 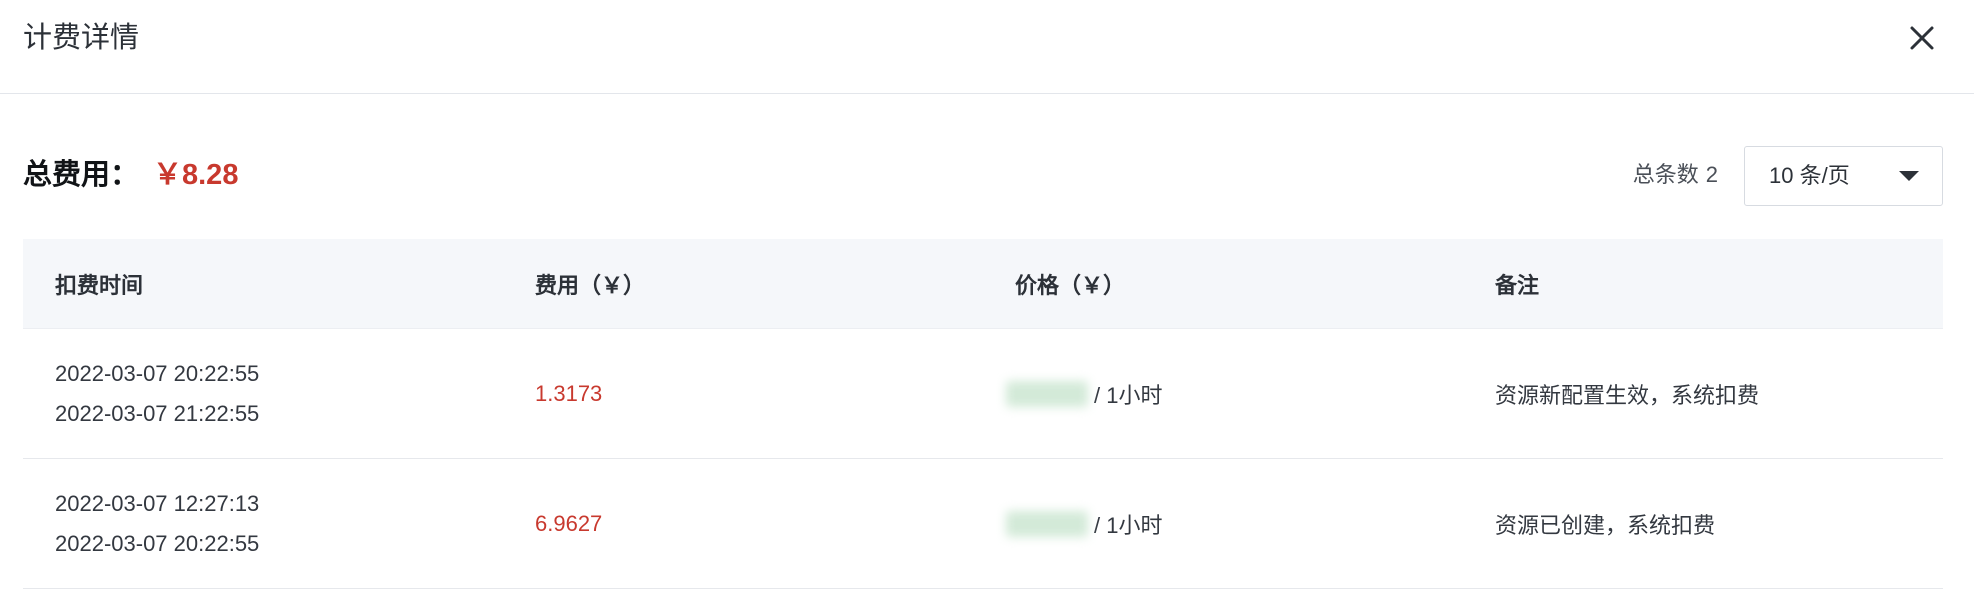 What do you see at coordinates (263, 393) in the screenshot?
I see `deduct-time-cell: 2022-03-07 20:22:55 2022-03-07 21:22:55` at bounding box center [263, 393].